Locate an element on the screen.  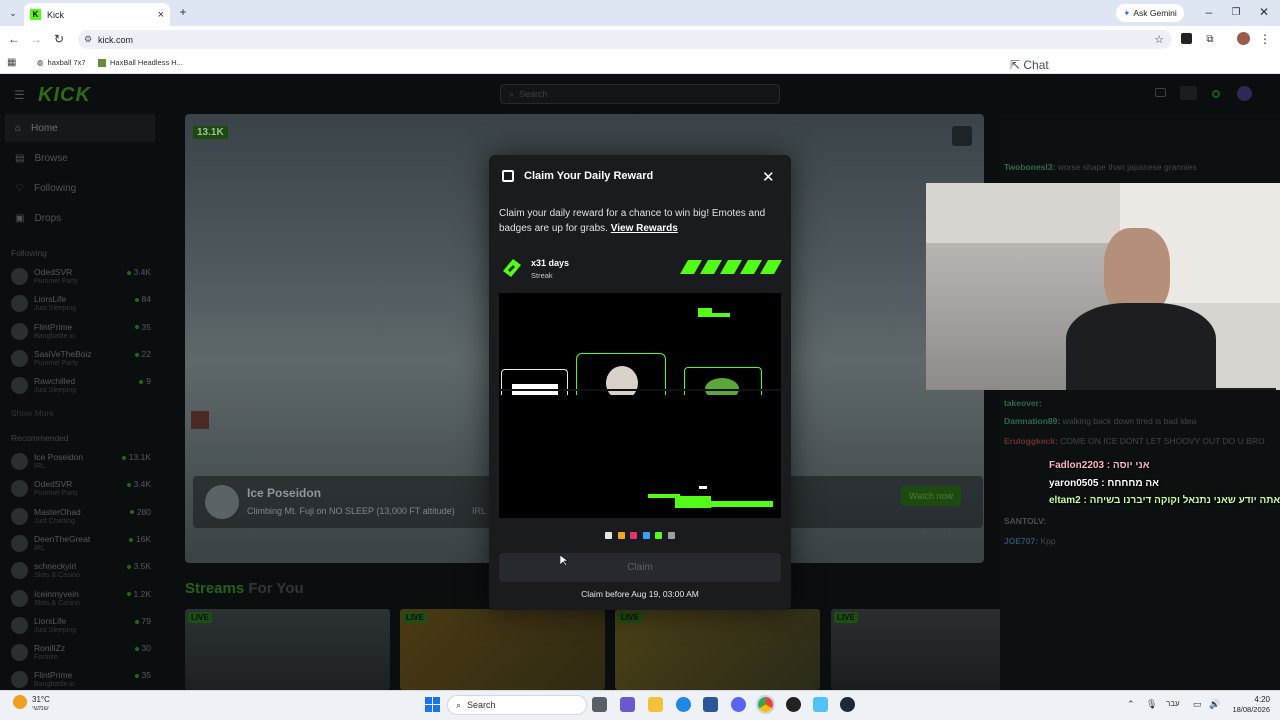
chat-icon: ⇱ is located at coordinates (1017, 65).